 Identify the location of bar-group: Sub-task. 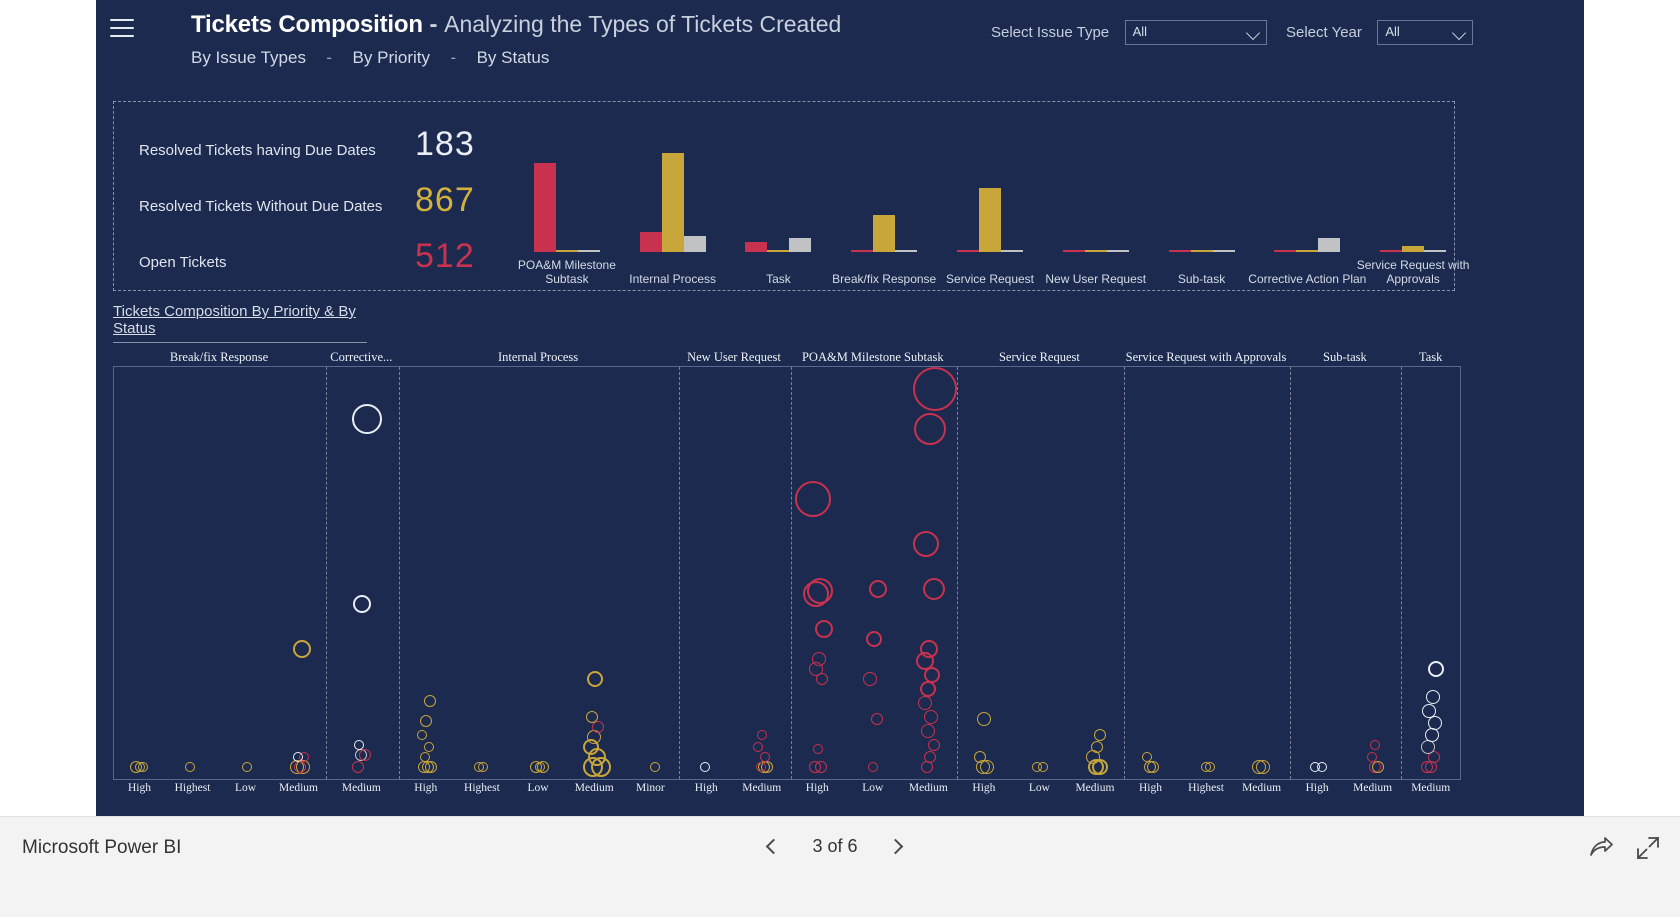
(1202, 198).